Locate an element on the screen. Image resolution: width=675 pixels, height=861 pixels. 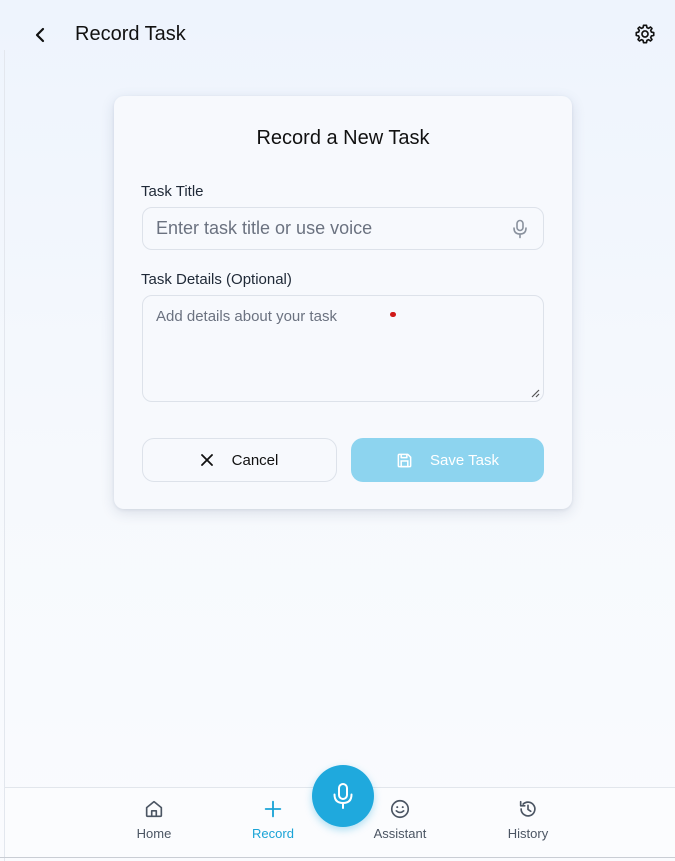
save-button-label: Save Task is located at coordinates (464, 460).